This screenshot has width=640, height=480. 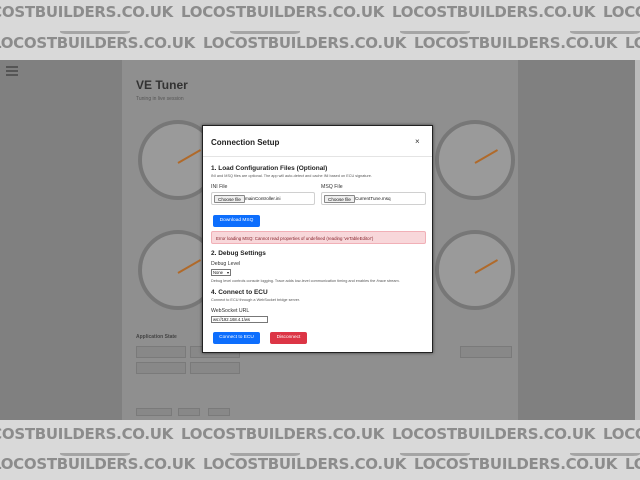 What do you see at coordinates (219, 187) in the screenshot?
I see `ini-file-label: INI File` at bounding box center [219, 187].